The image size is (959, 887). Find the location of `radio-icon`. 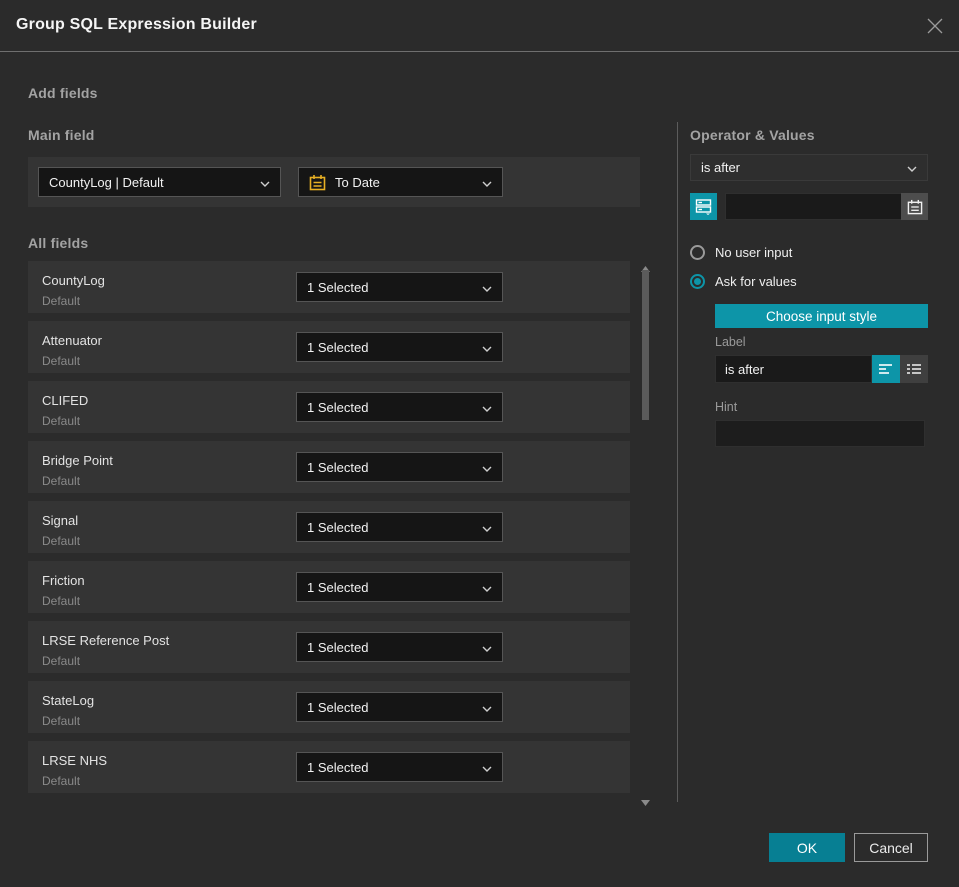

radio-icon is located at coordinates (697, 252).